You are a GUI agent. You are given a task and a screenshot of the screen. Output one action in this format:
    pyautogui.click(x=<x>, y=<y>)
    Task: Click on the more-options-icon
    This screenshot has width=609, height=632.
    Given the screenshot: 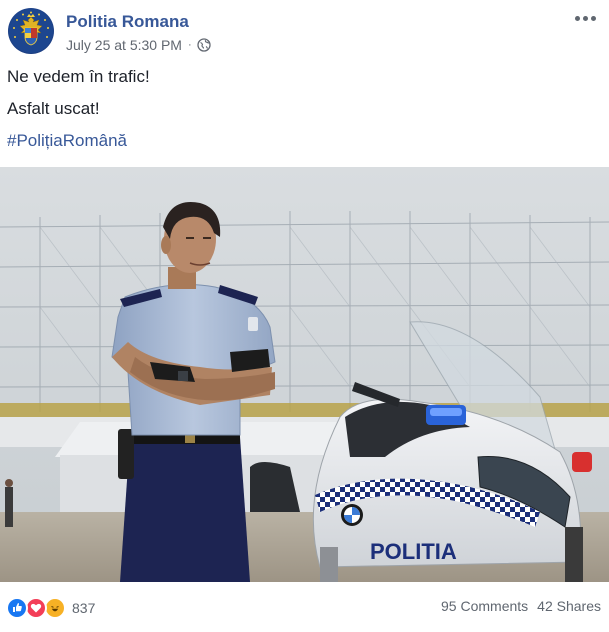 What is the action you would take?
    pyautogui.click(x=585, y=18)
    